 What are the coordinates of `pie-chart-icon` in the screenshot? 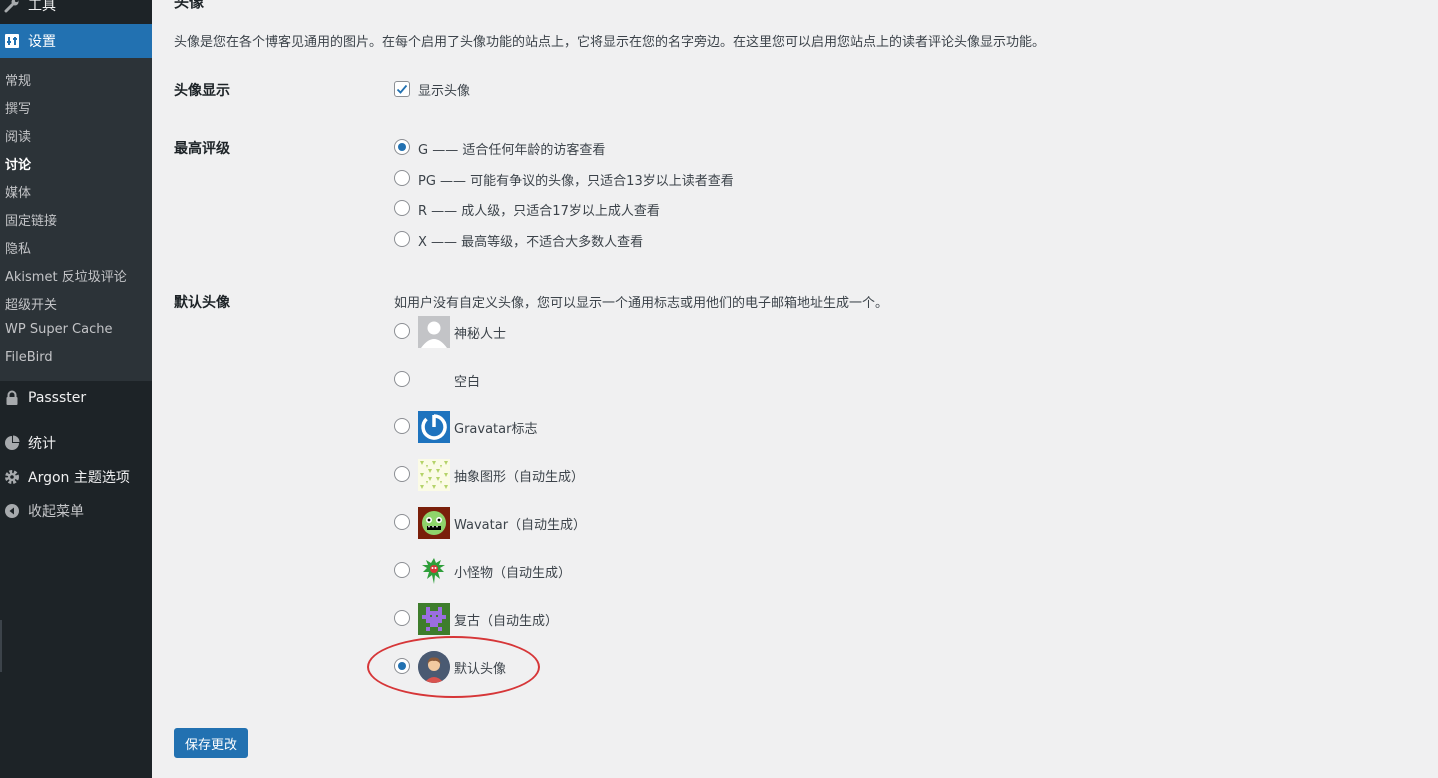 It's located at (12, 443).